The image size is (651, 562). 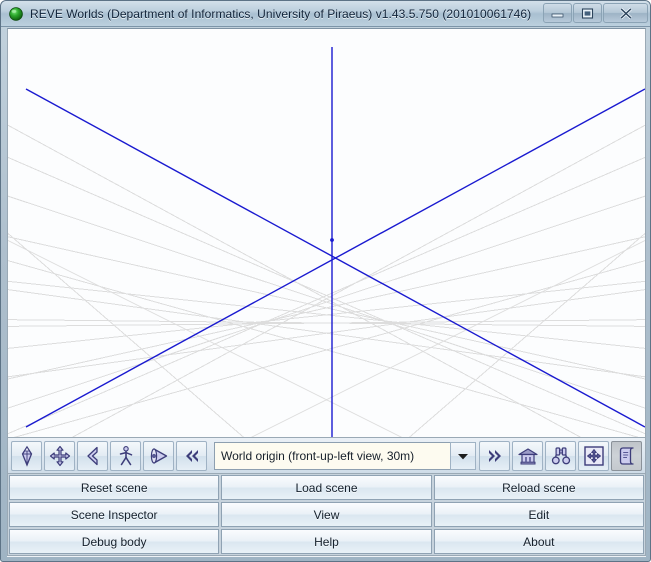 I want to click on double-chevron-left-icon, so click(x=191, y=455).